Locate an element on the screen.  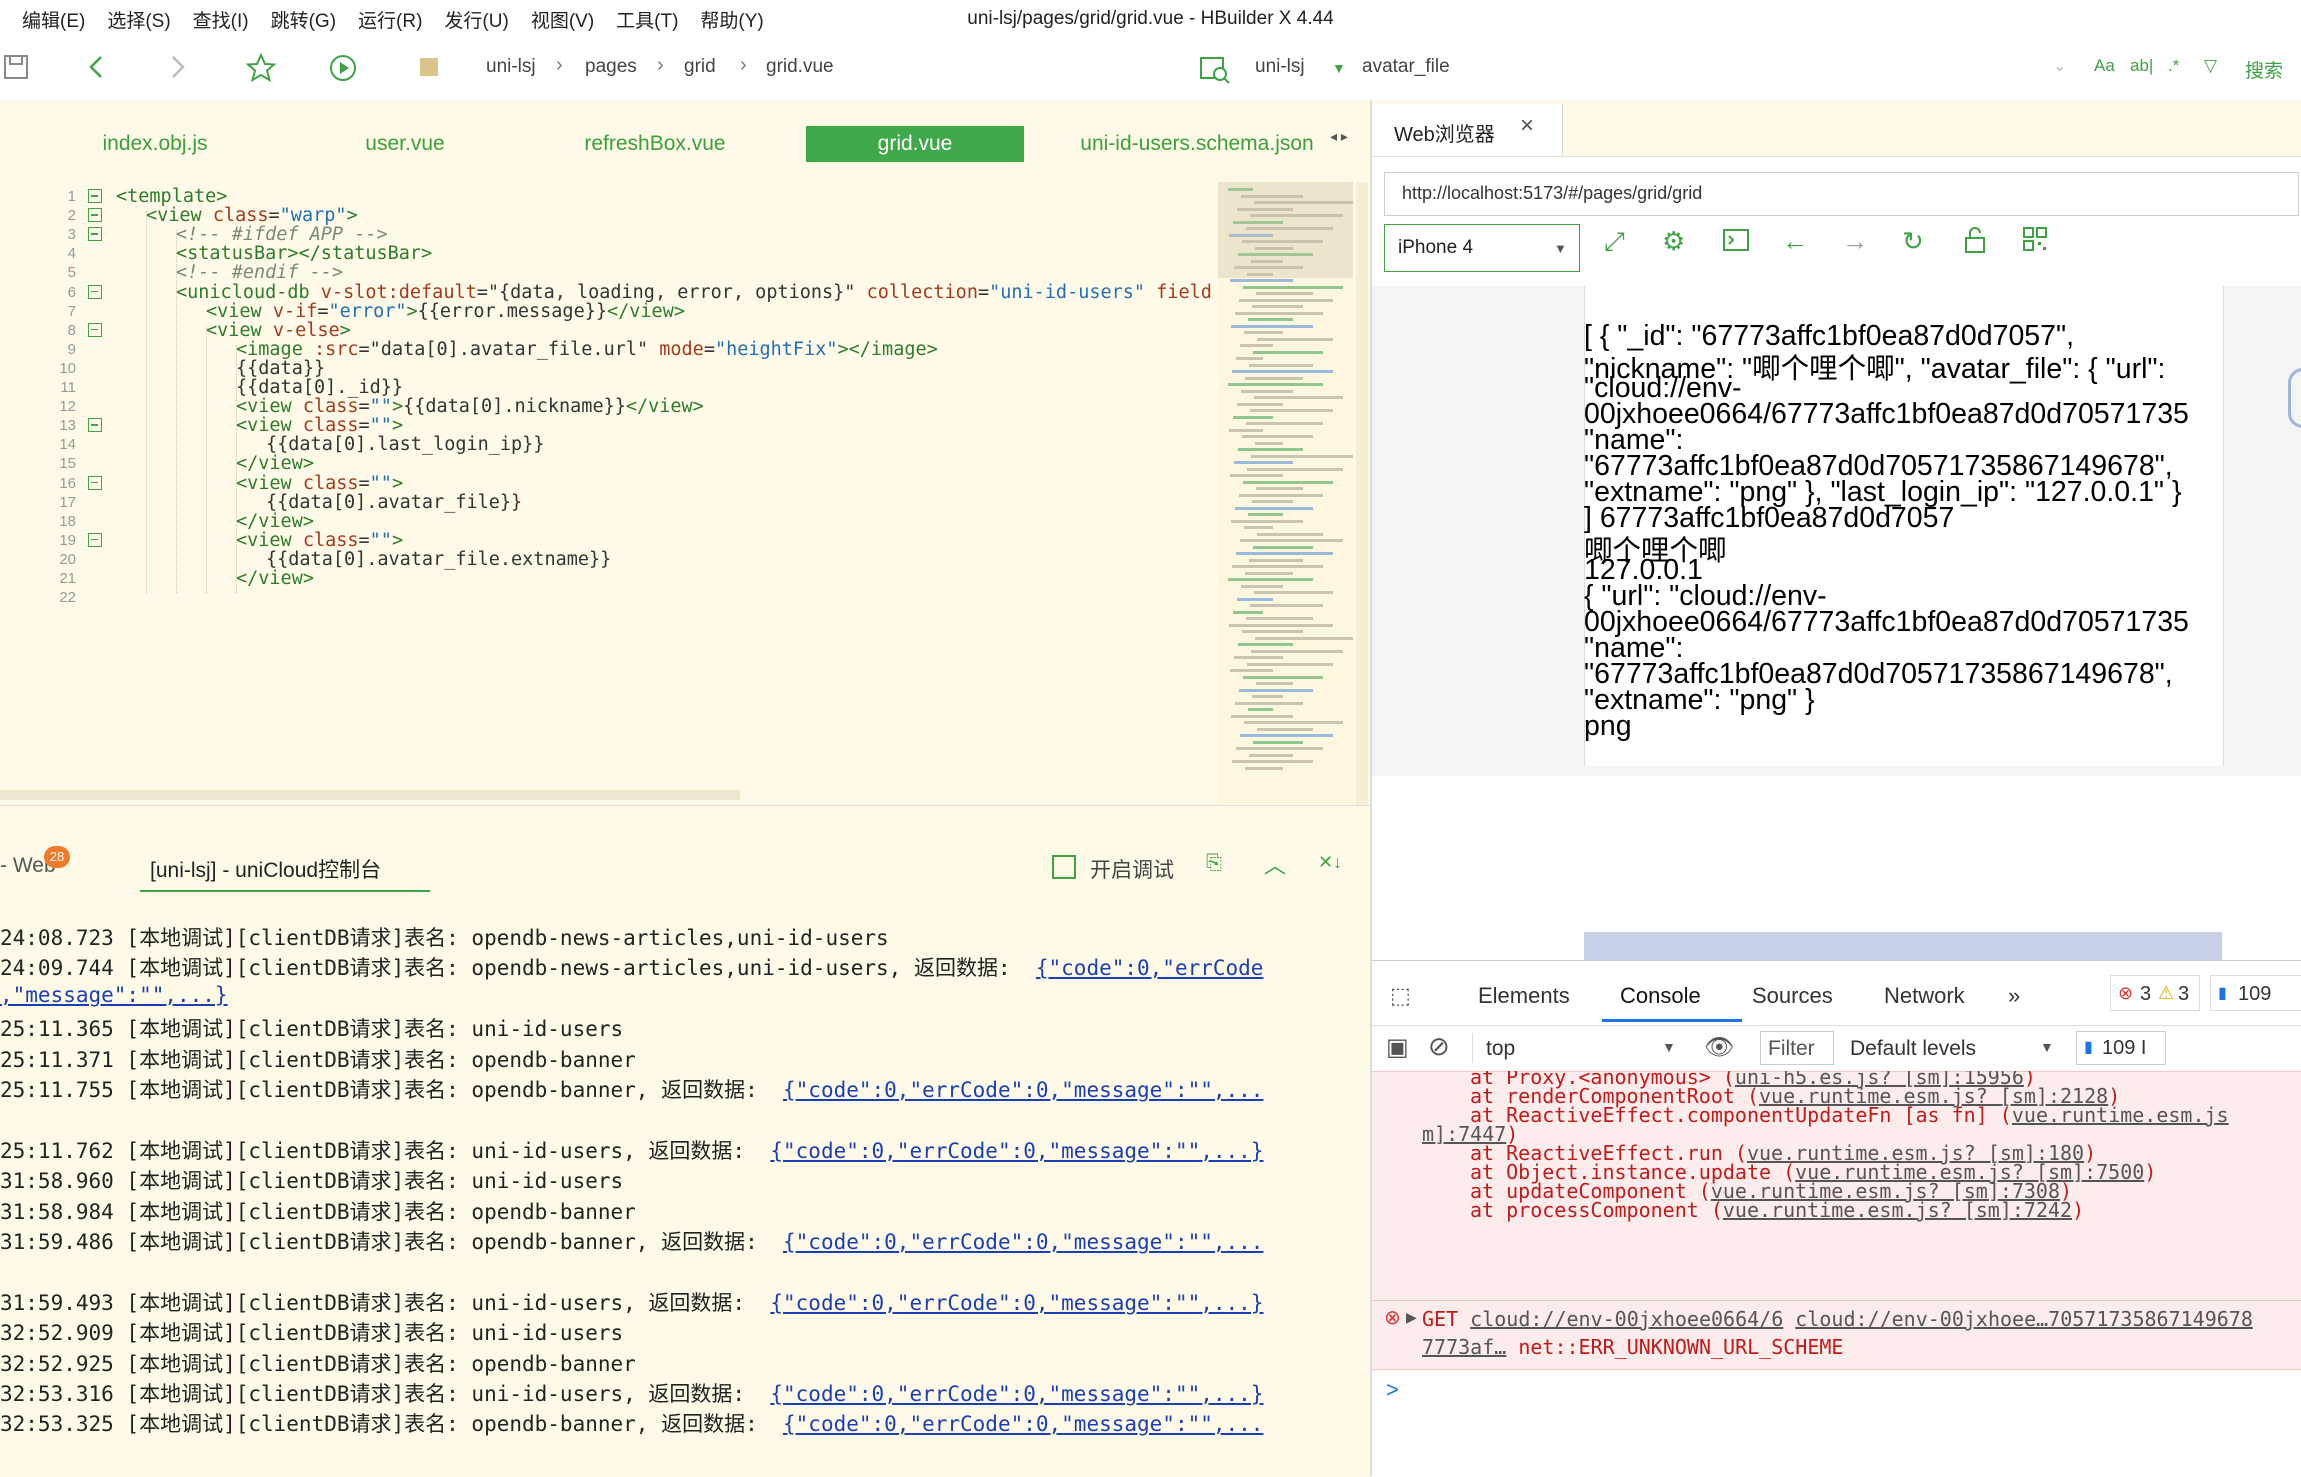
tab-network: Network is located at coordinates (1924, 996).